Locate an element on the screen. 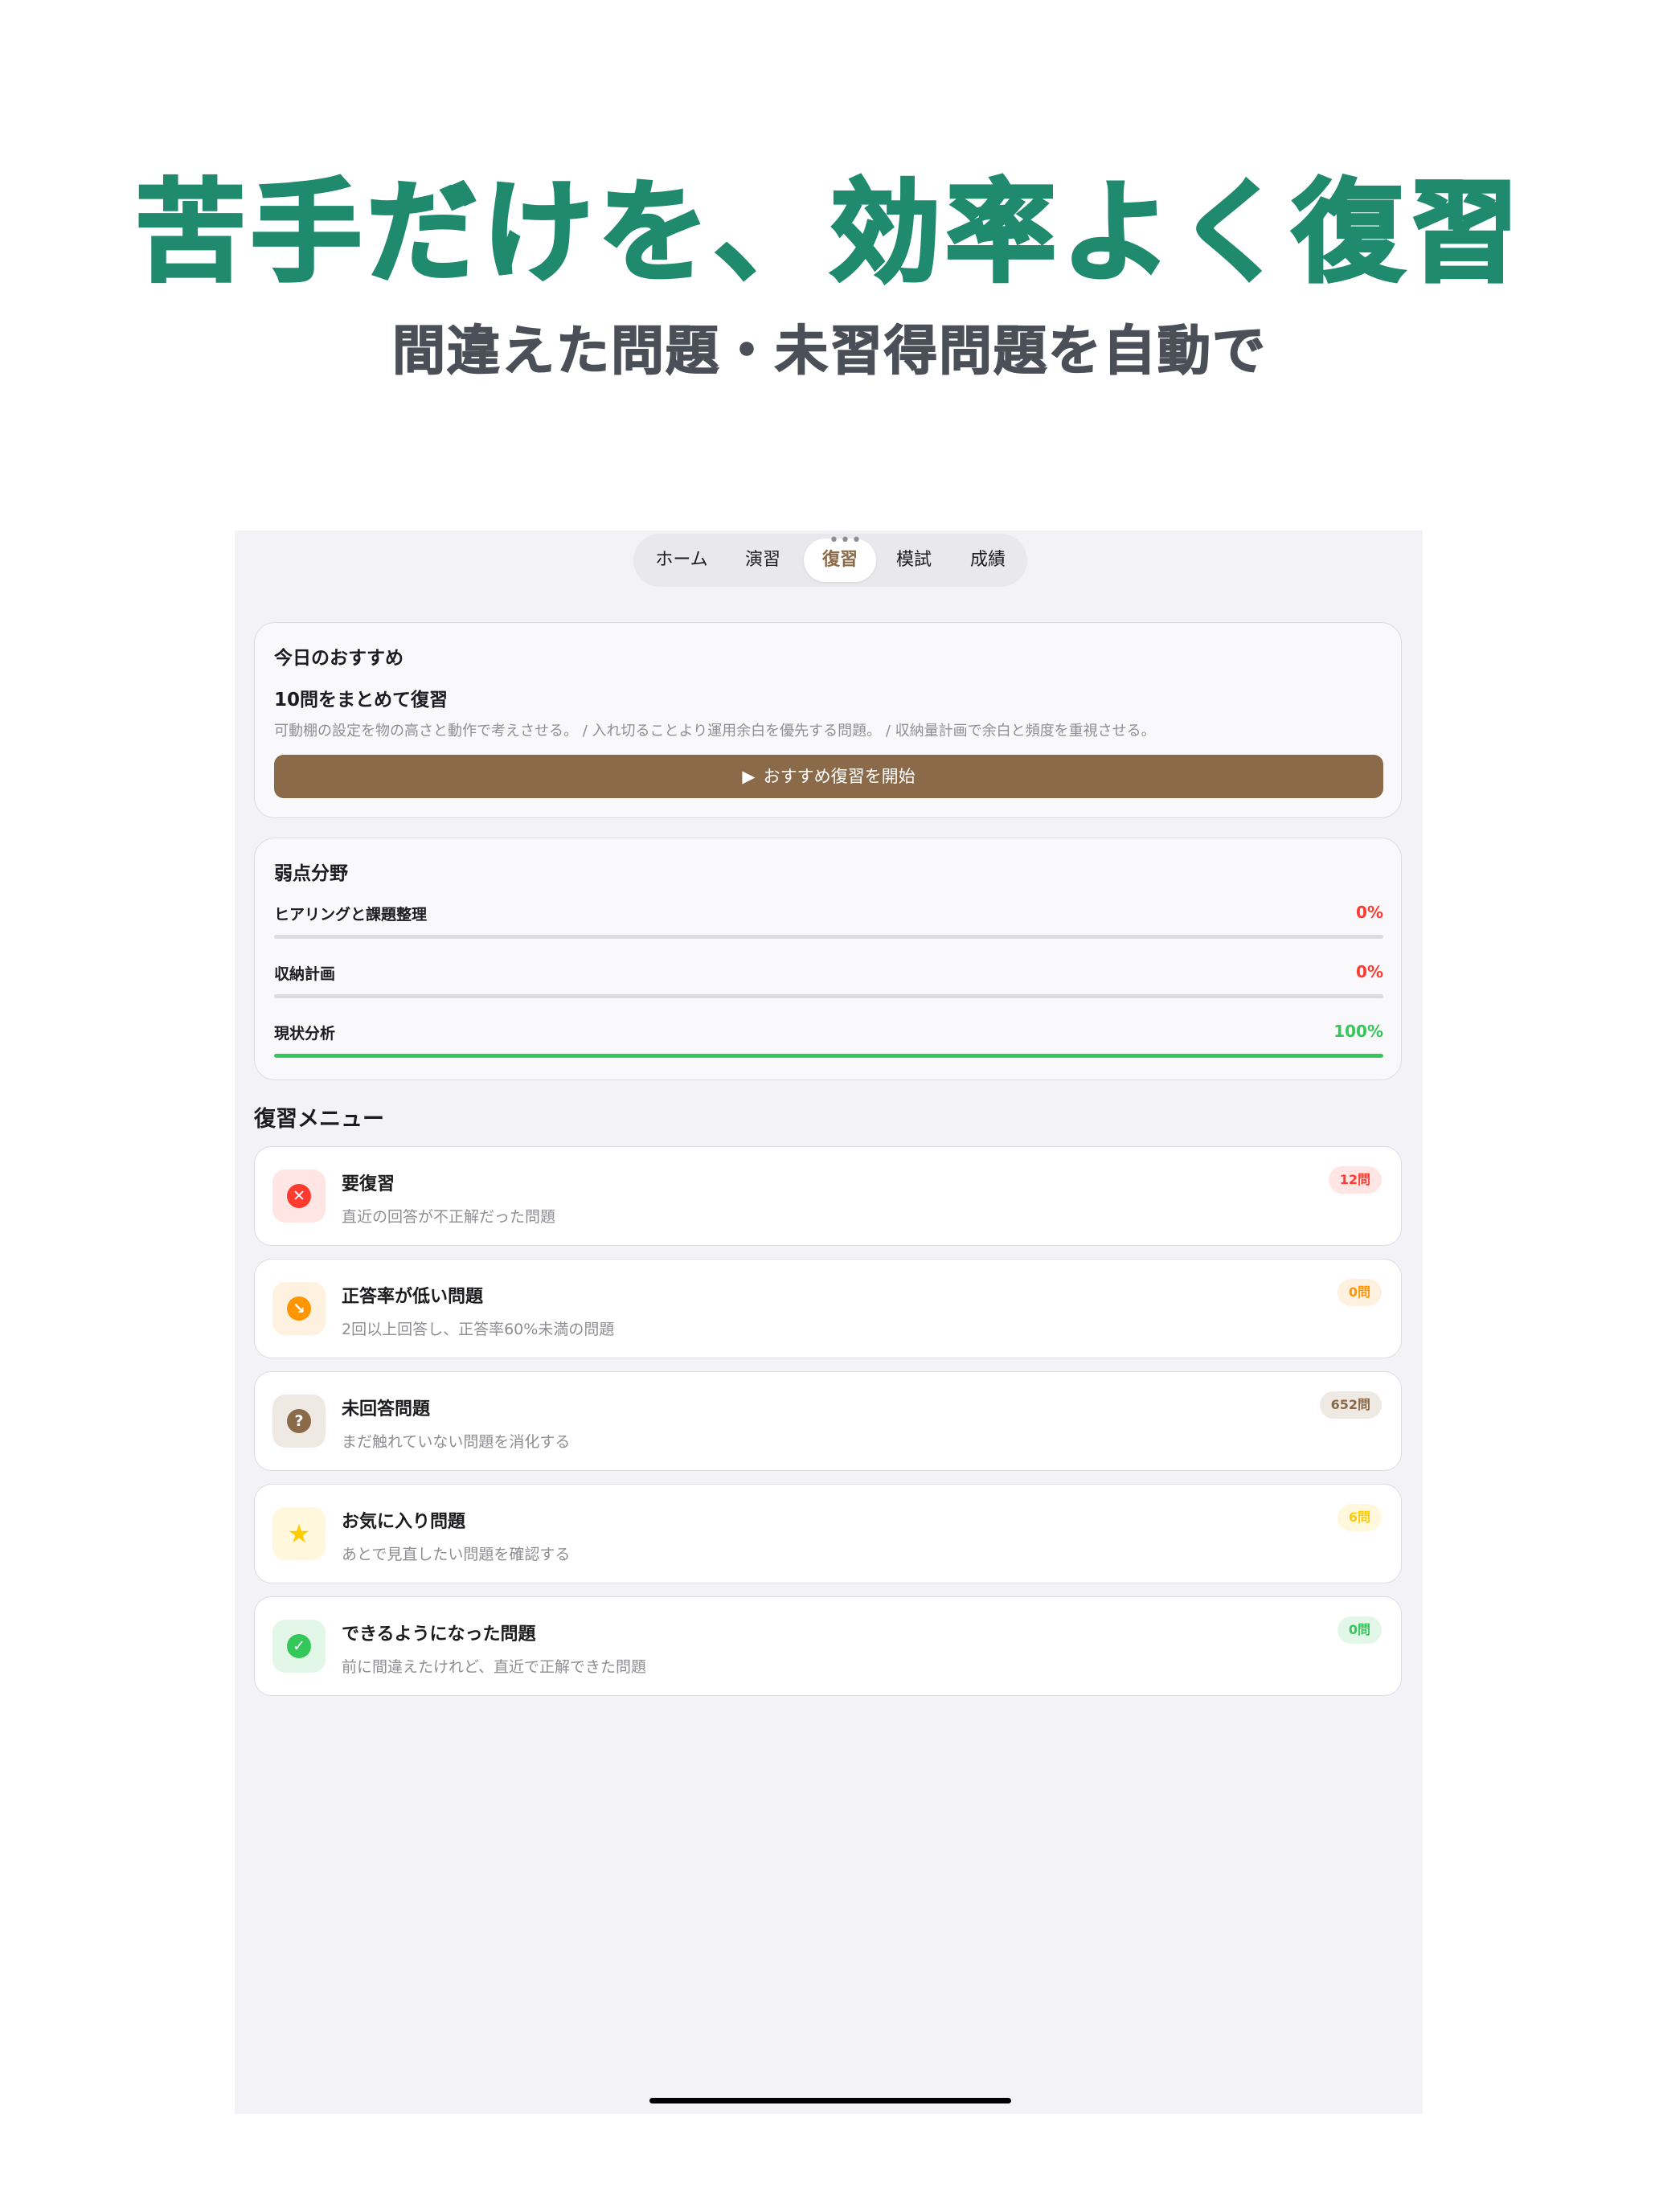  weak-area-progress-fill is located at coordinates (828, 1056).